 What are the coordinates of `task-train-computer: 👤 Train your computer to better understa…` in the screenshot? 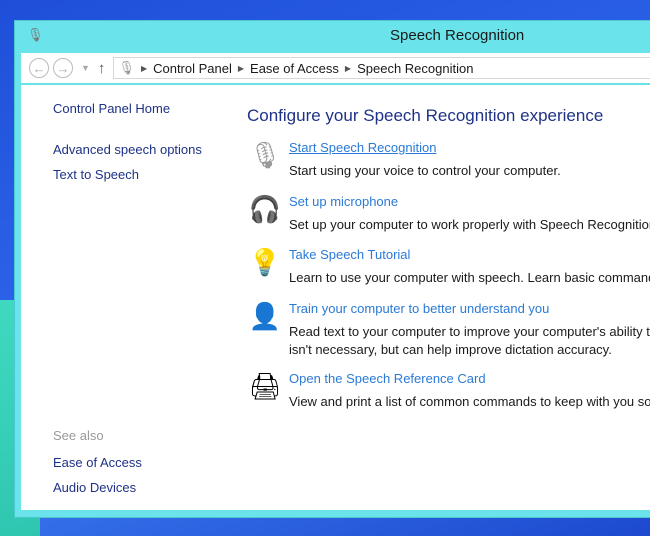 It's located at (448, 331).